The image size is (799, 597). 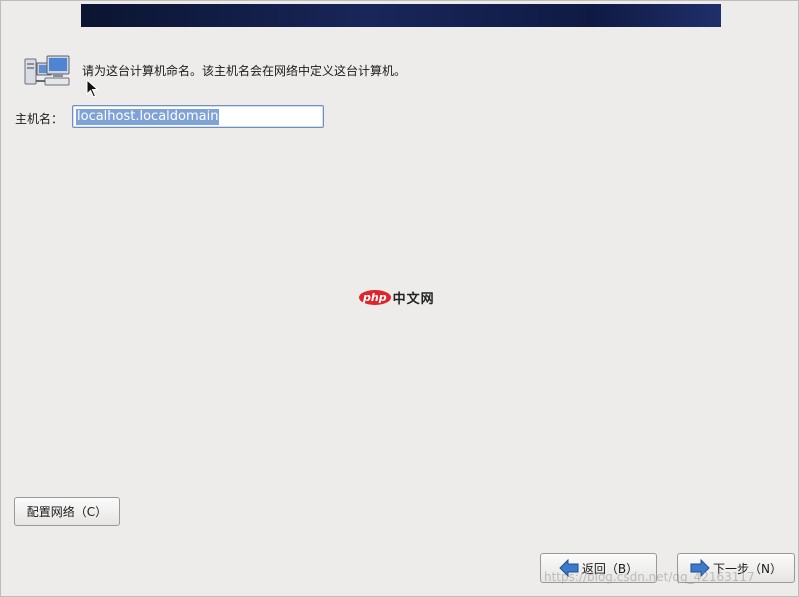 I want to click on network-computers-icon, so click(x=47, y=70).